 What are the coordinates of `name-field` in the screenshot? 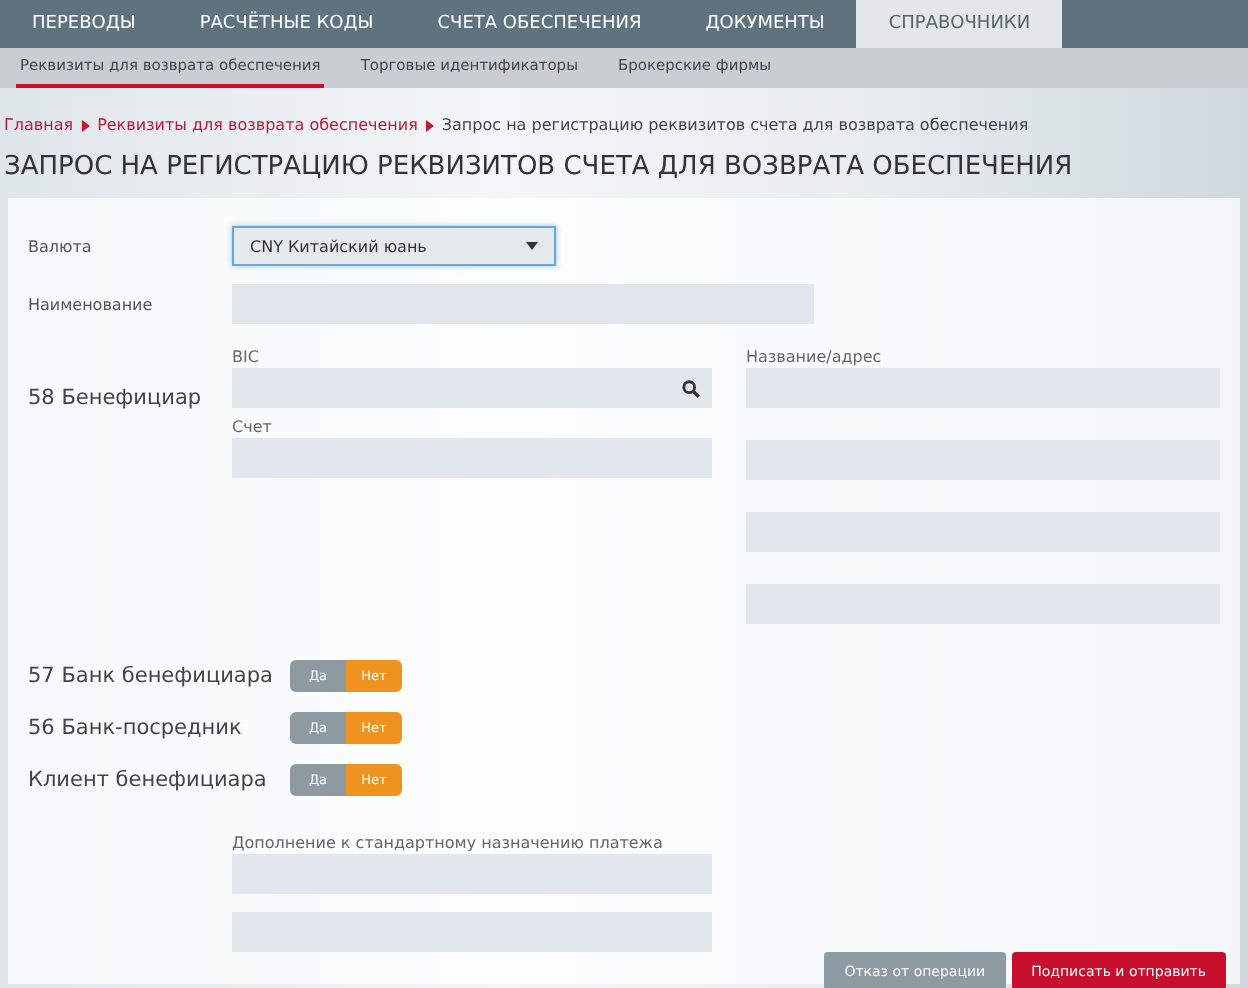 It's located at (523, 304).